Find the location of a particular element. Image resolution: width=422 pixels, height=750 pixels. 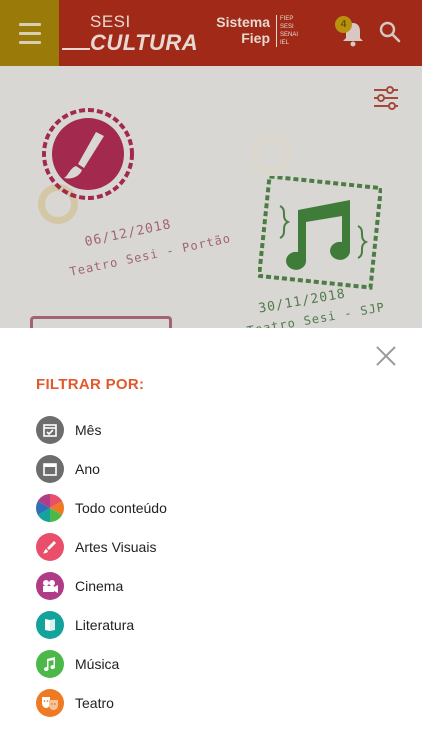

tag-senai: SENAI is located at coordinates (289, 35).